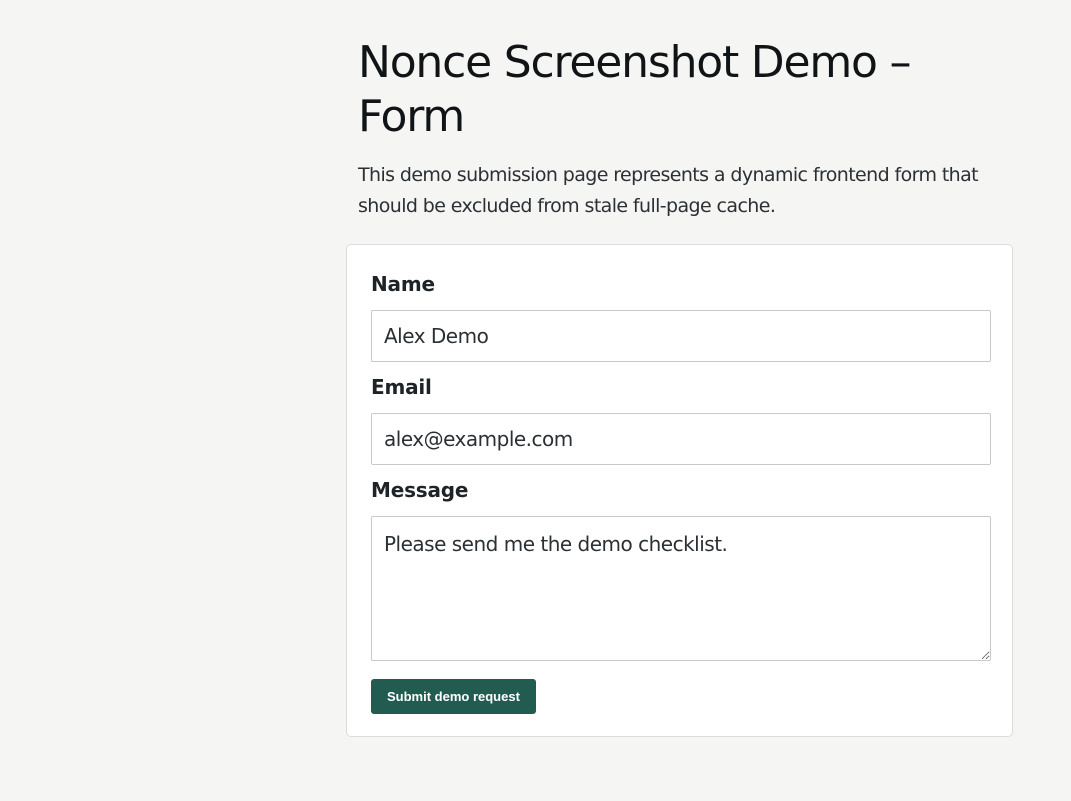 This screenshot has width=1071, height=801. What do you see at coordinates (403, 284) in the screenshot?
I see `name-label: Name` at bounding box center [403, 284].